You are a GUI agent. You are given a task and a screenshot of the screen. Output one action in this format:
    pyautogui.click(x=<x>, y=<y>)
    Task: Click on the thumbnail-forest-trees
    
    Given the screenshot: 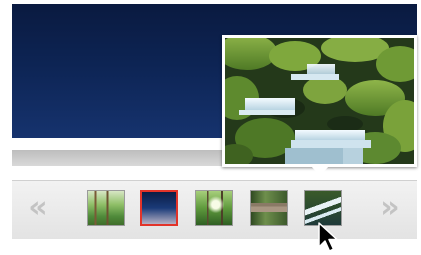 What is the action you would take?
    pyautogui.click(x=106, y=208)
    